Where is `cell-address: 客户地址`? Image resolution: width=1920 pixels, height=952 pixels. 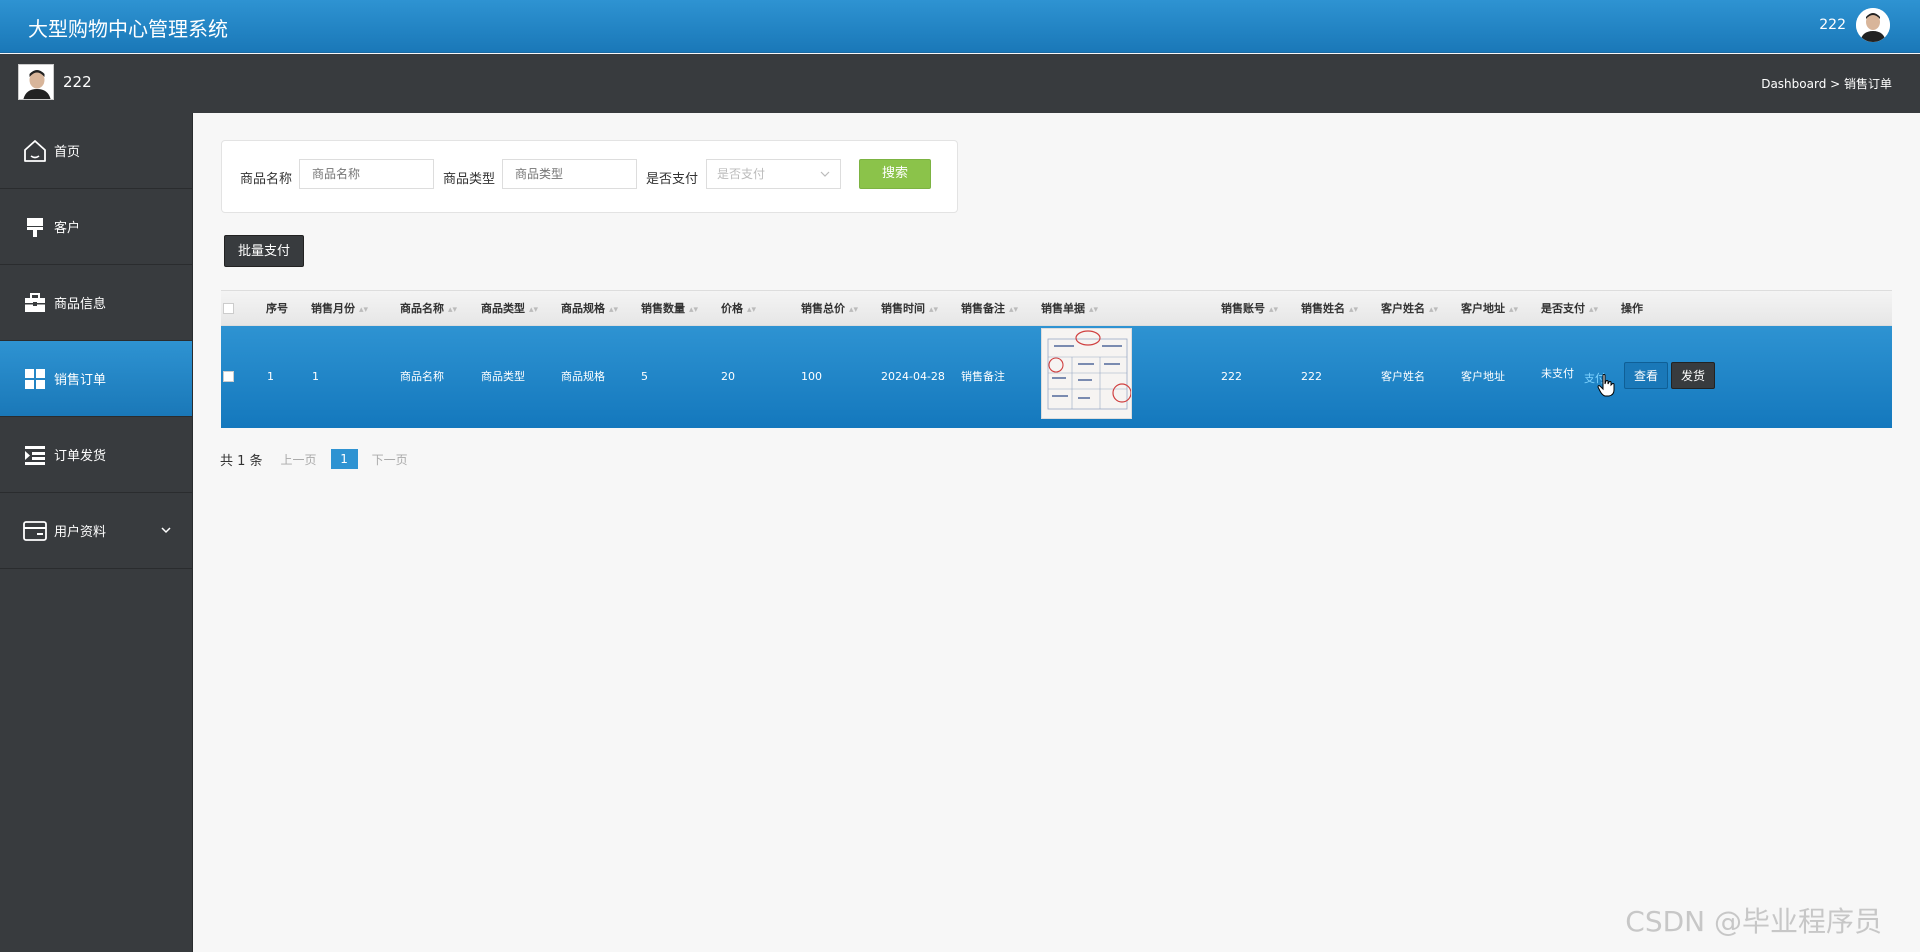
cell-address: 客户地址 is located at coordinates (1483, 376).